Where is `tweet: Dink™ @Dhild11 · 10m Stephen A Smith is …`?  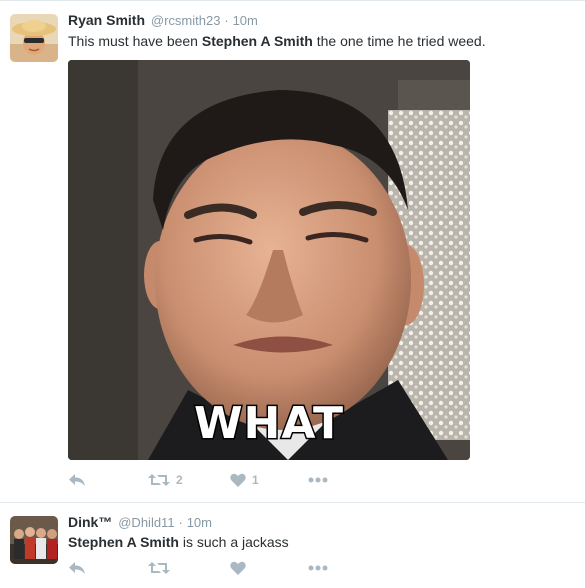 tweet: Dink™ @Dhild11 · 10m Stephen A Smith is … is located at coordinates (292, 545).